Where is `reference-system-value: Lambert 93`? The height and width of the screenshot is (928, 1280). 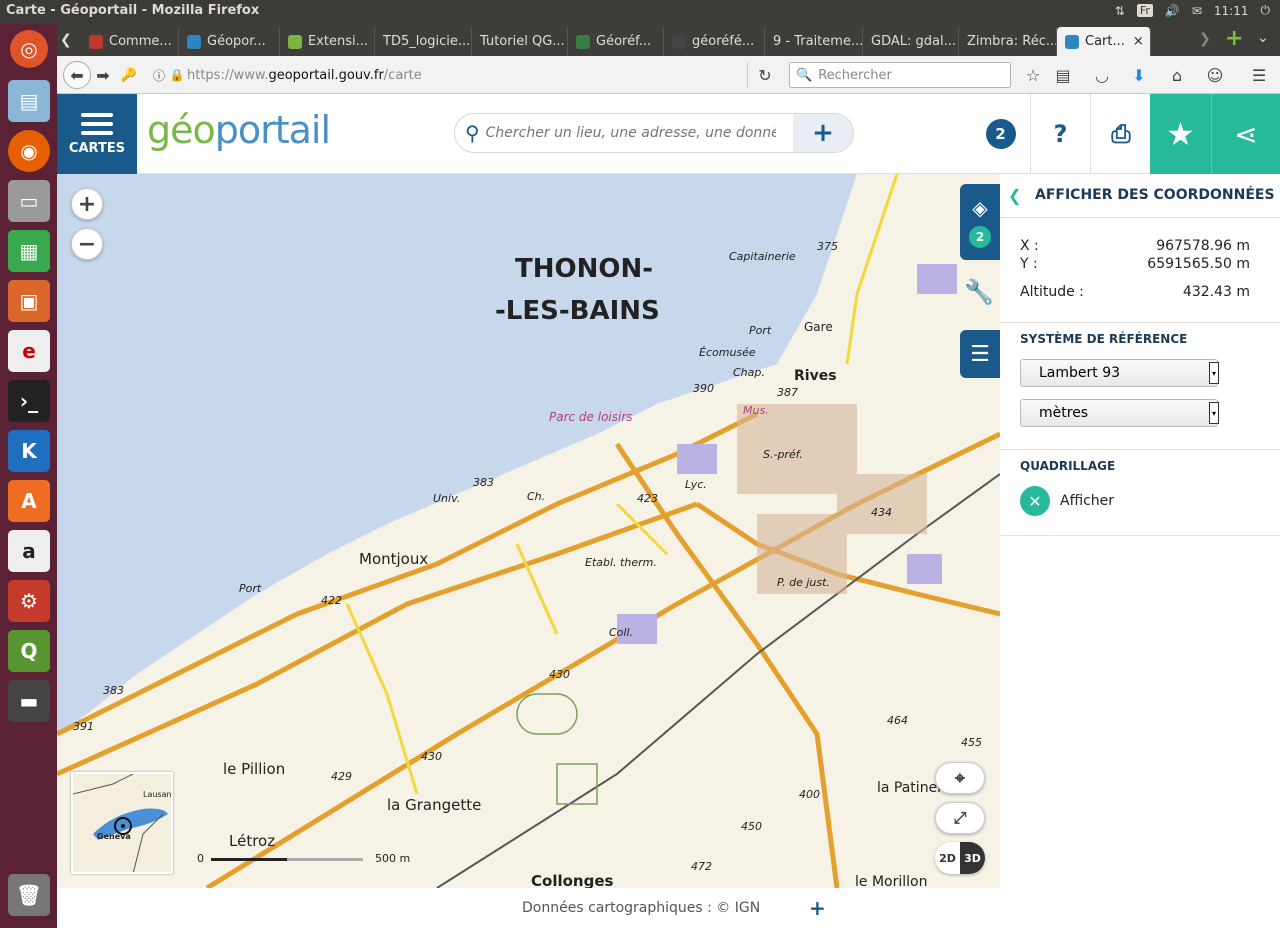 reference-system-value: Lambert 93 is located at coordinates (1080, 373).